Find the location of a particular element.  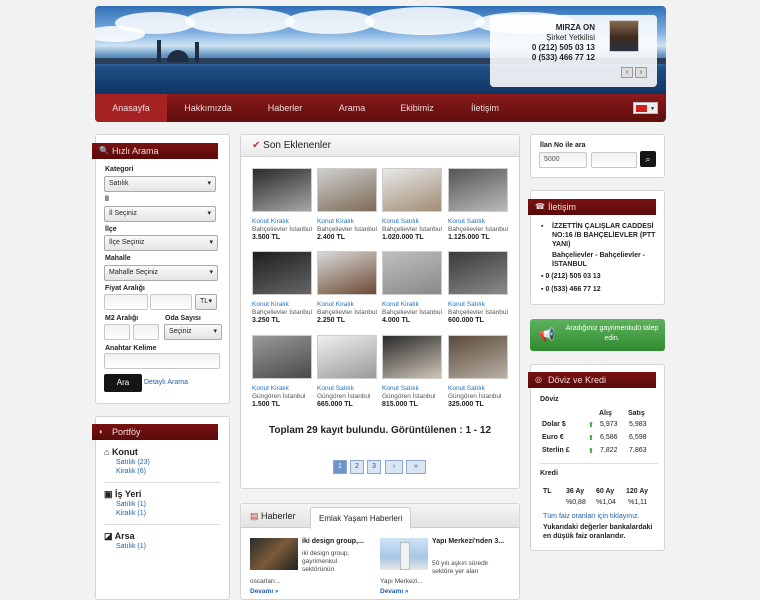

search-icon: 🔍 is located at coordinates (104, 150).